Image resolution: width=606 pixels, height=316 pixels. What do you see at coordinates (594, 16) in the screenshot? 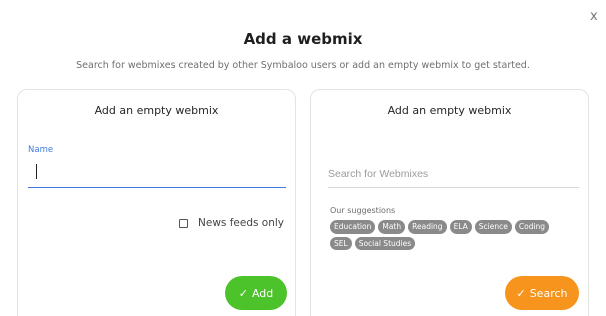
I see `close-icon: x` at bounding box center [594, 16].